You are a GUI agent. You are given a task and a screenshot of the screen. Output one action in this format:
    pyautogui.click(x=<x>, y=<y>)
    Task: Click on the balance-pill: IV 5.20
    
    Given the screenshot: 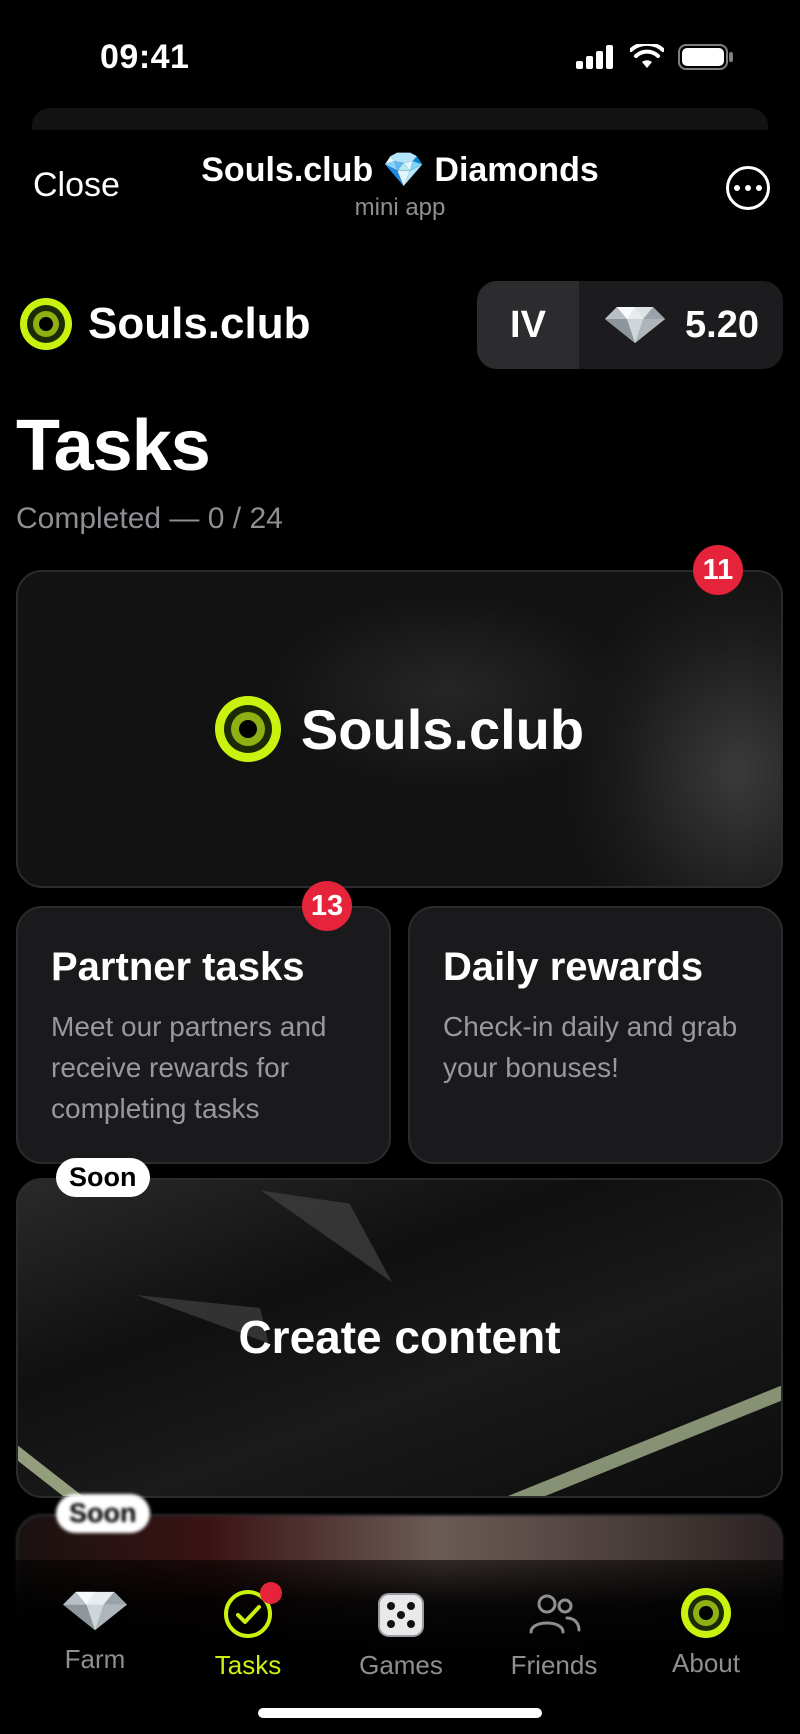 What is the action you would take?
    pyautogui.click(x=630, y=325)
    